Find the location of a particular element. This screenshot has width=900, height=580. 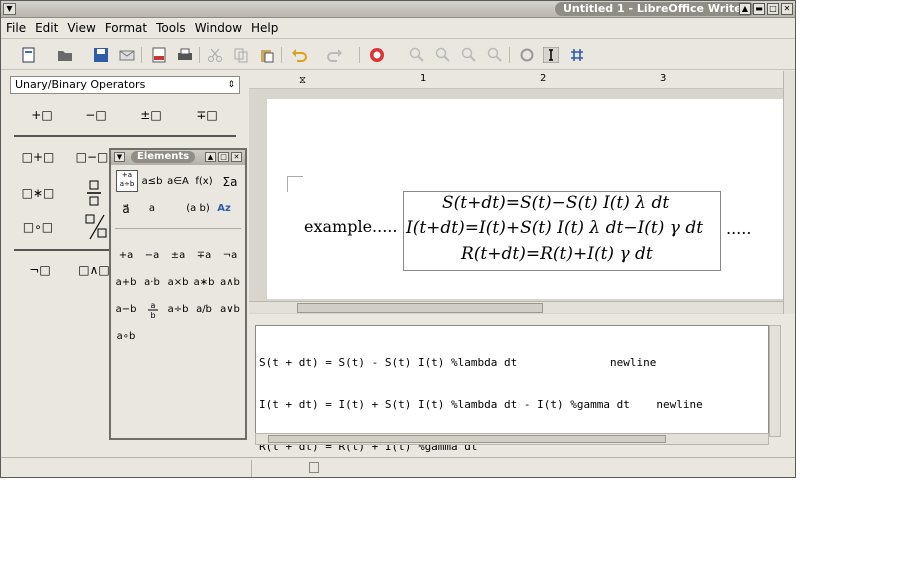

category-matrix-icon: (a b) is located at coordinates (198, 209).